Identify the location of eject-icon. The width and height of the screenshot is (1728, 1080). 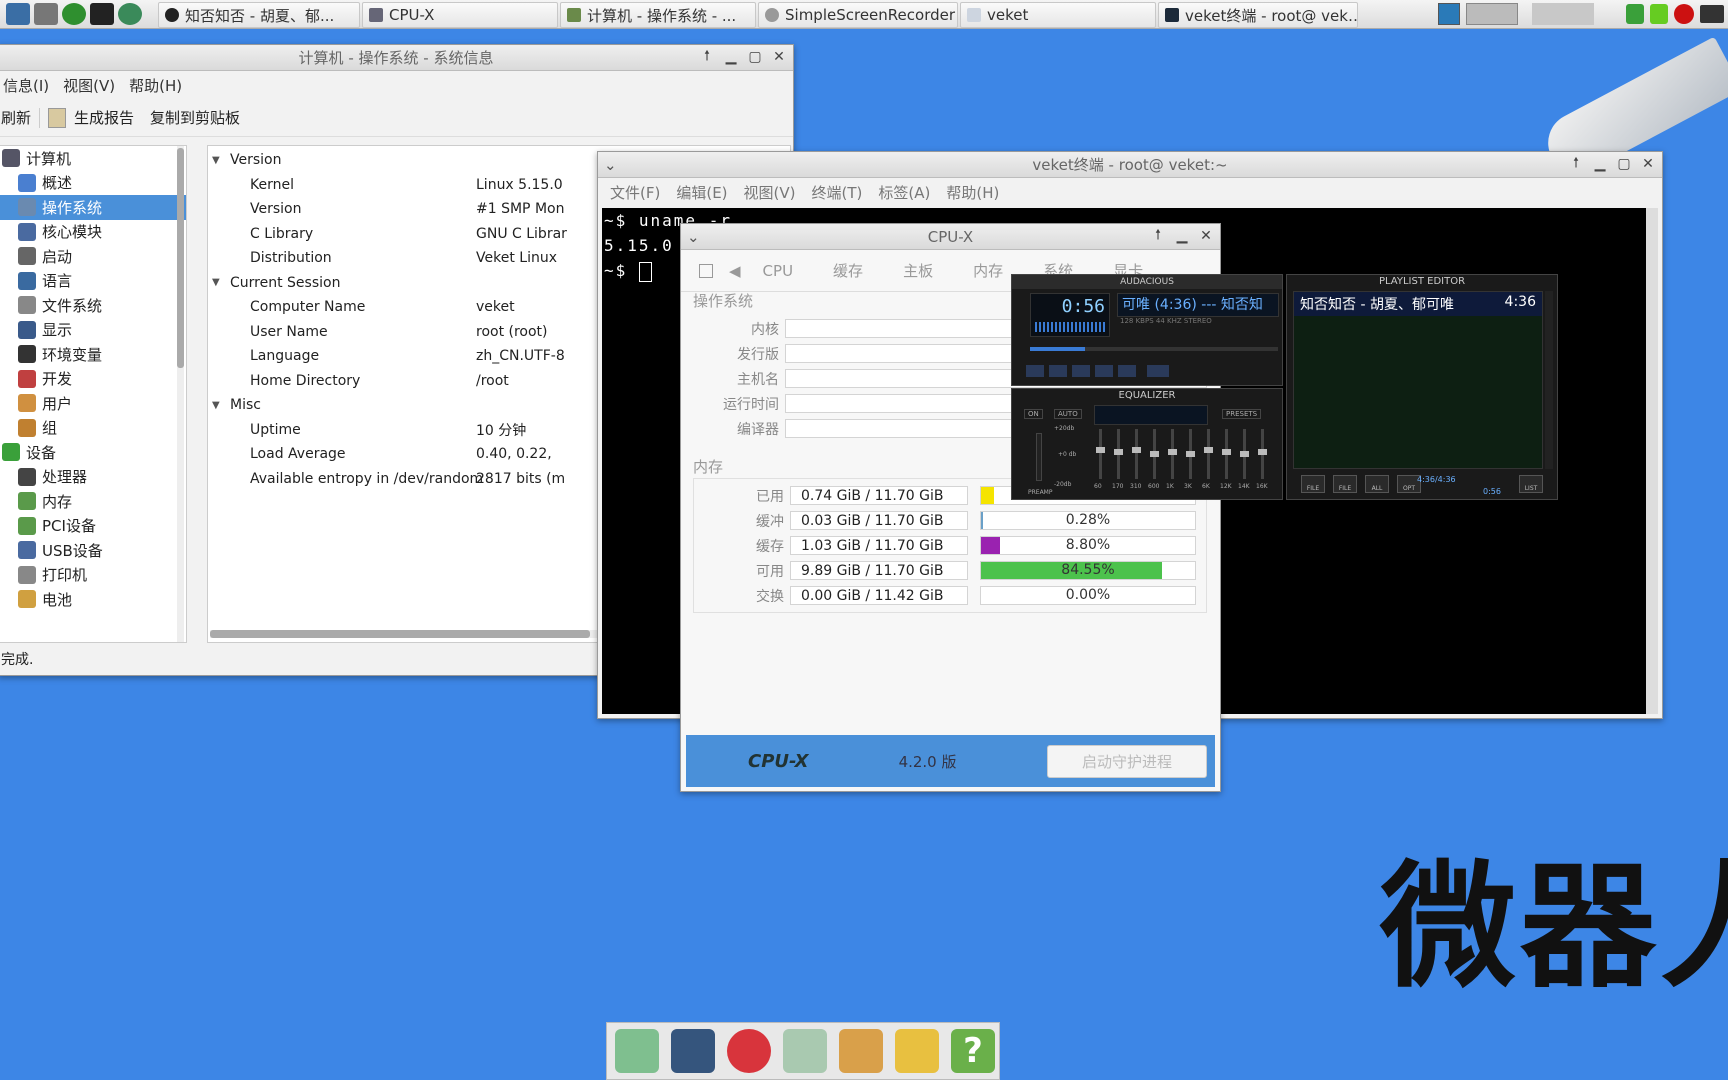
(1158, 371).